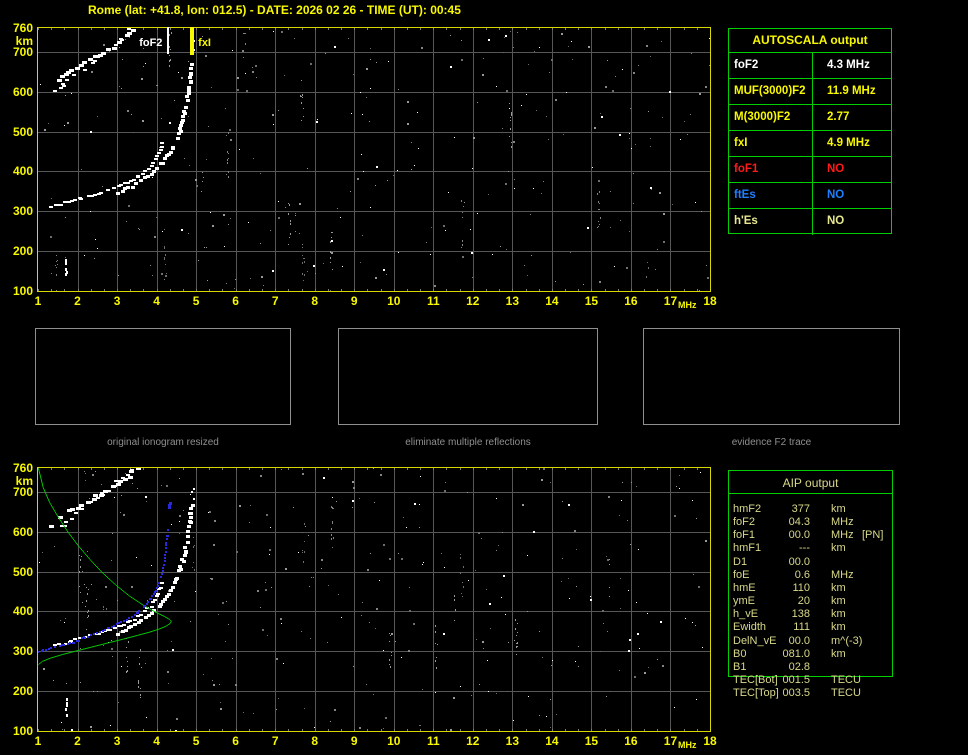 This screenshot has width=968, height=755. What do you see at coordinates (512, 301) in the screenshot?
I see `main-x-tick-13: 13` at bounding box center [512, 301].